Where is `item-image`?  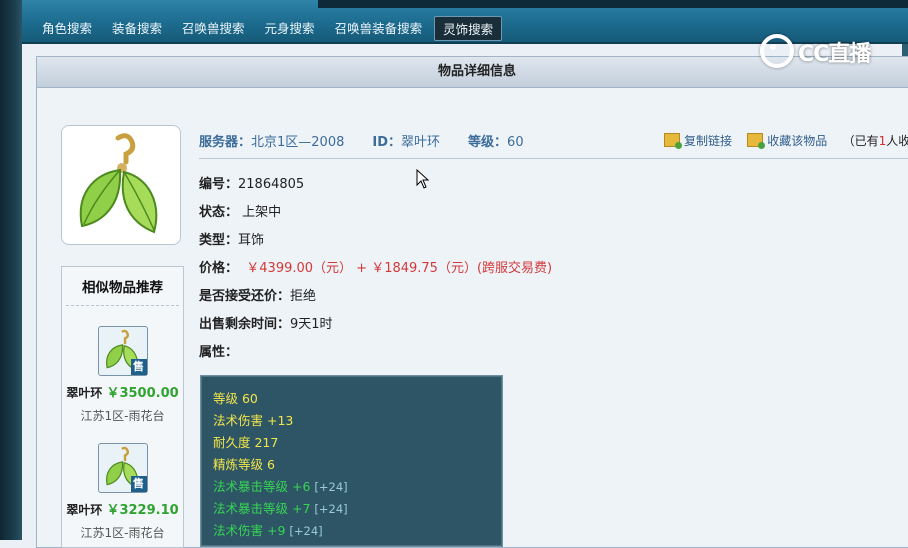 item-image is located at coordinates (121, 185).